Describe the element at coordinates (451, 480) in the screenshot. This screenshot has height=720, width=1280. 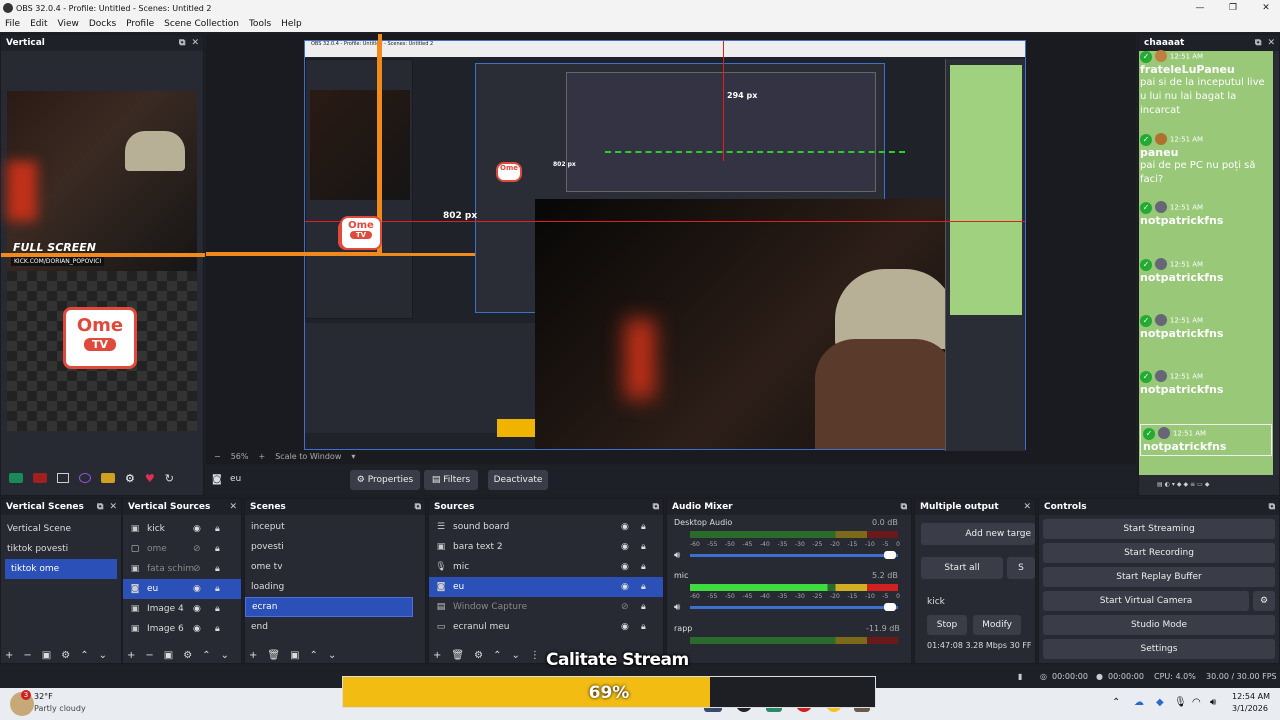
I see `filters-button: ▤ Filters` at that location.